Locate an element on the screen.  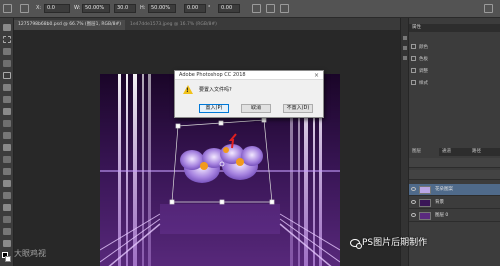
adjustments-panel-icon is located at coordinates (413, 70).